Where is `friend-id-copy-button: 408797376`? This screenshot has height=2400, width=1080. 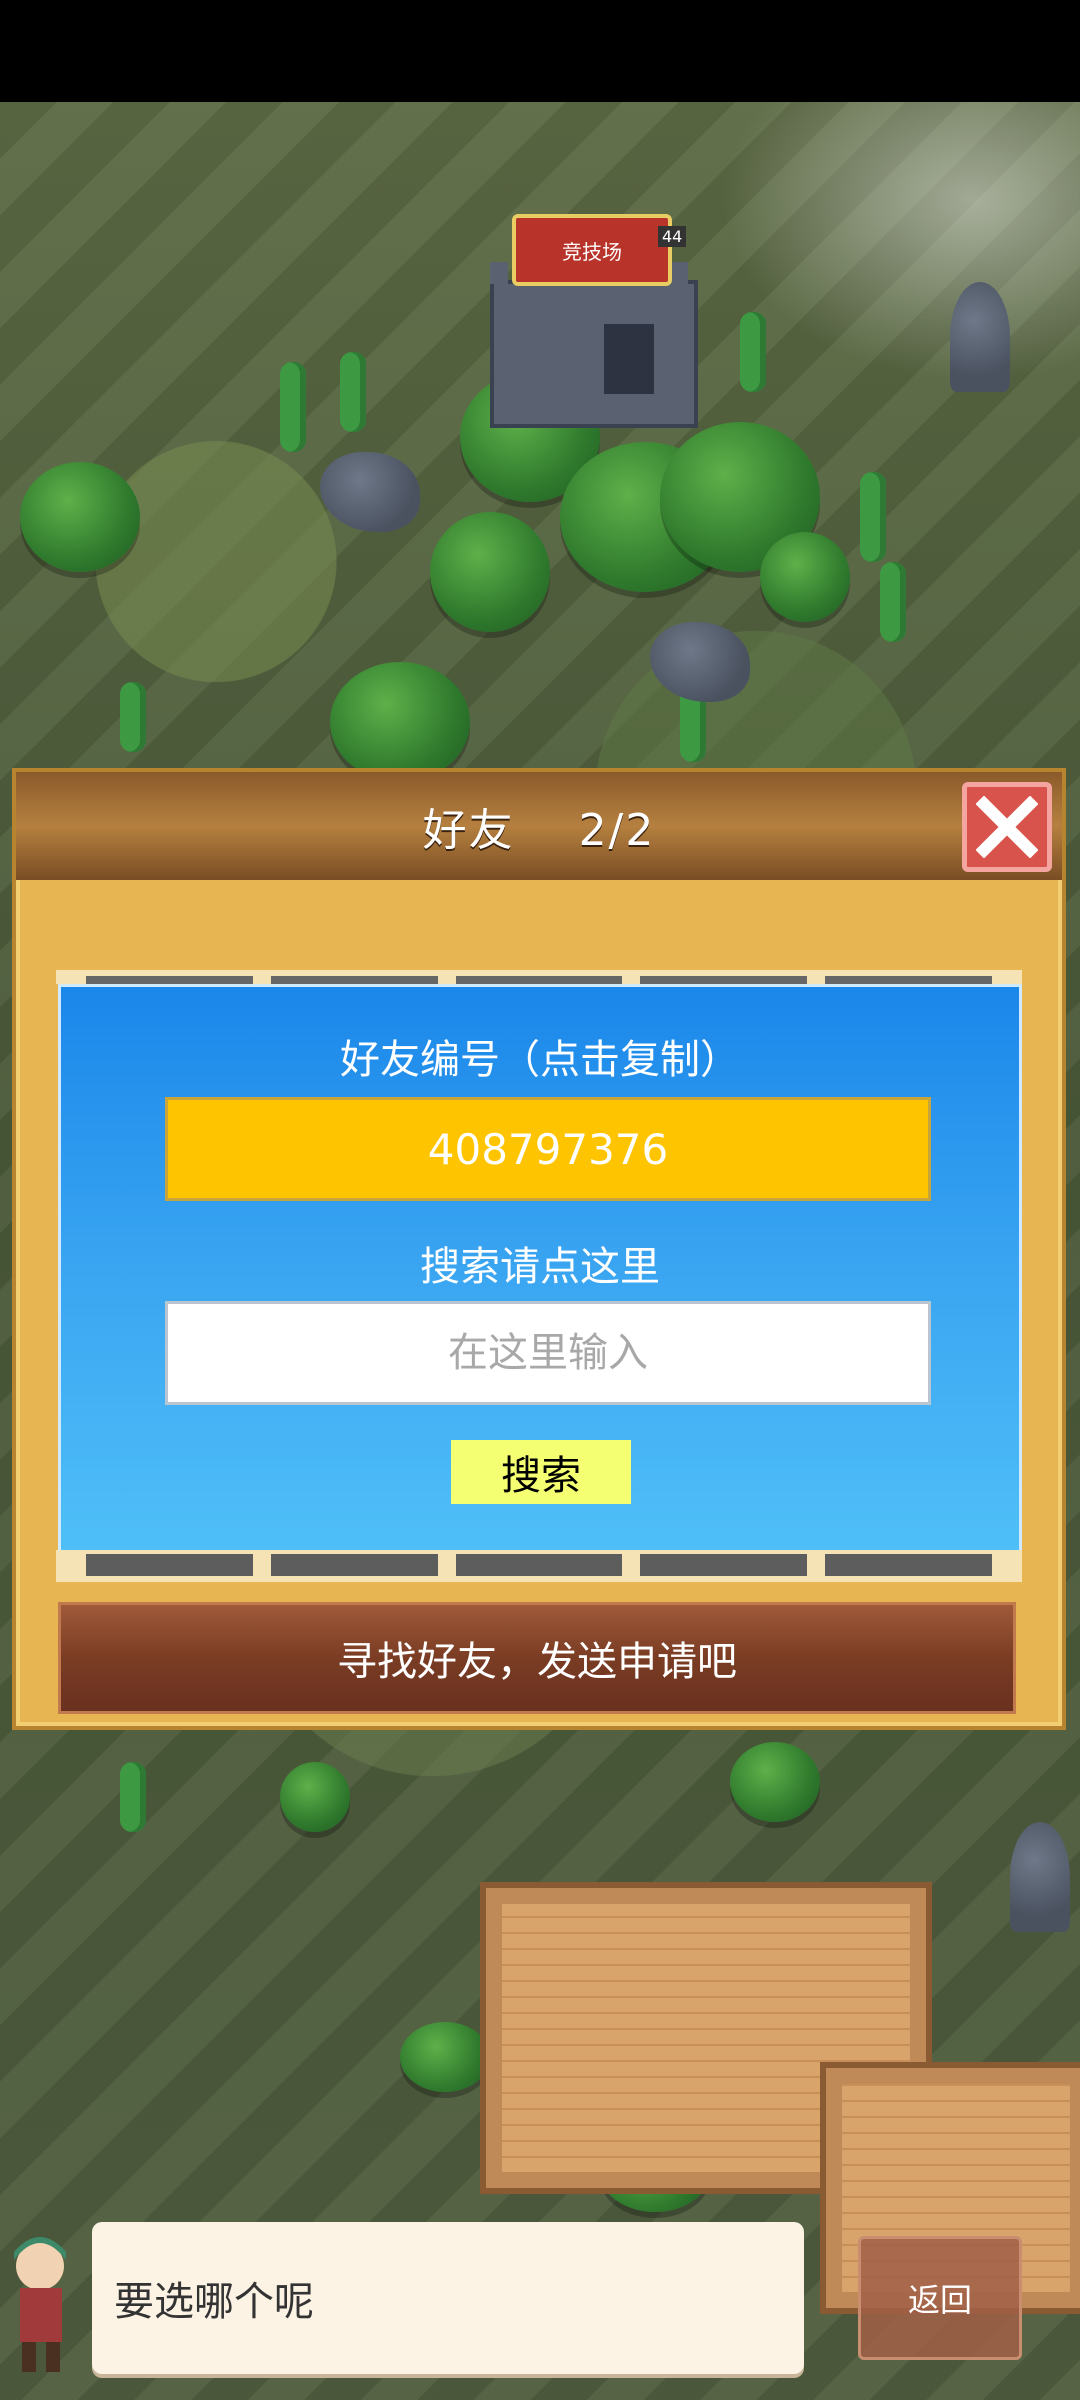
friend-id-copy-button: 408797376 is located at coordinates (548, 1149).